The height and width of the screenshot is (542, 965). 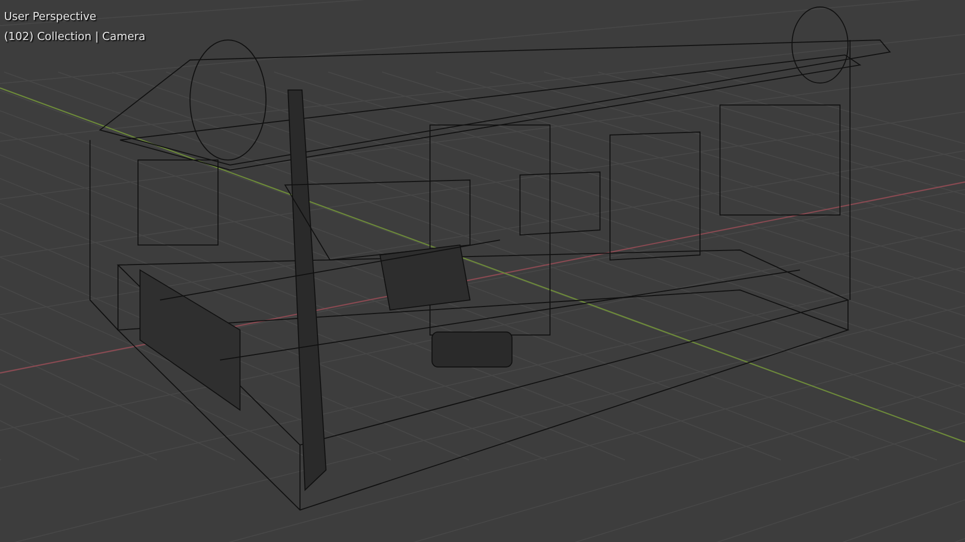 I want to click on collection-label: (102) Collection | Camera, so click(x=75, y=37).